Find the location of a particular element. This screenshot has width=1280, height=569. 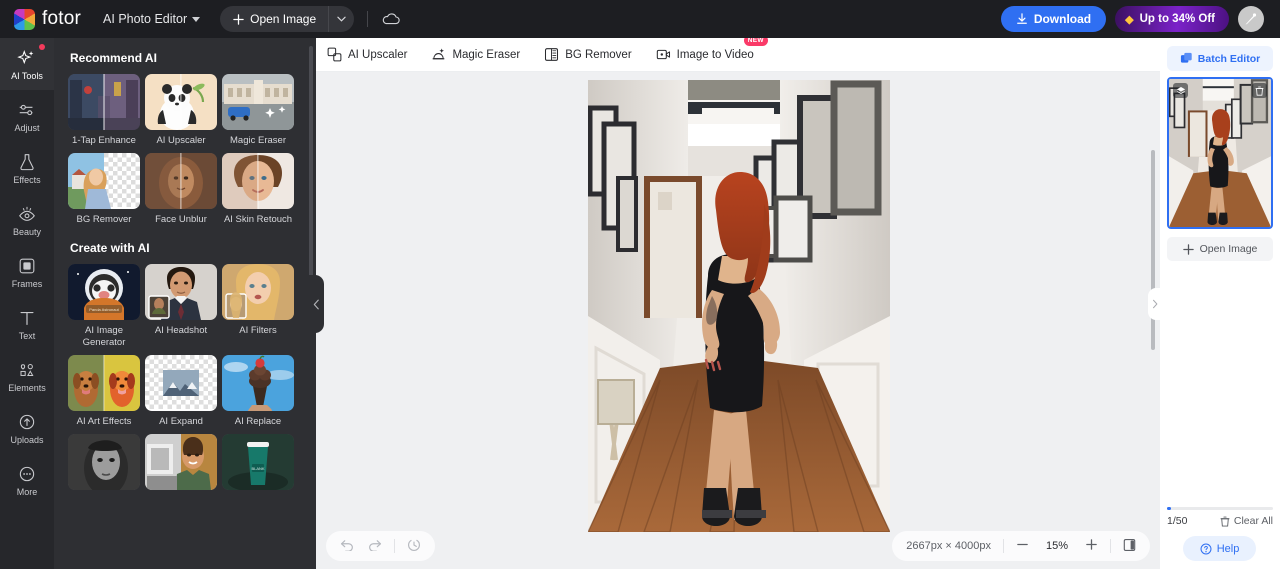

batch-progress-track is located at coordinates (1220, 508).